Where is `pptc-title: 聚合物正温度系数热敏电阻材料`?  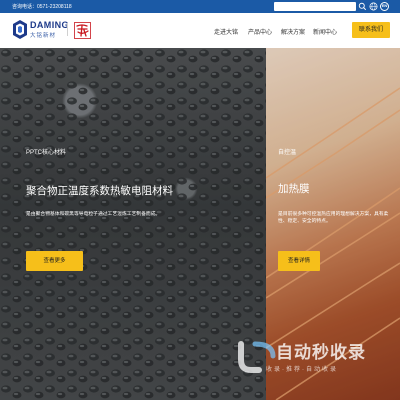
pptc-title: 聚合物正温度系数热敏电阻材料 is located at coordinates (99, 191).